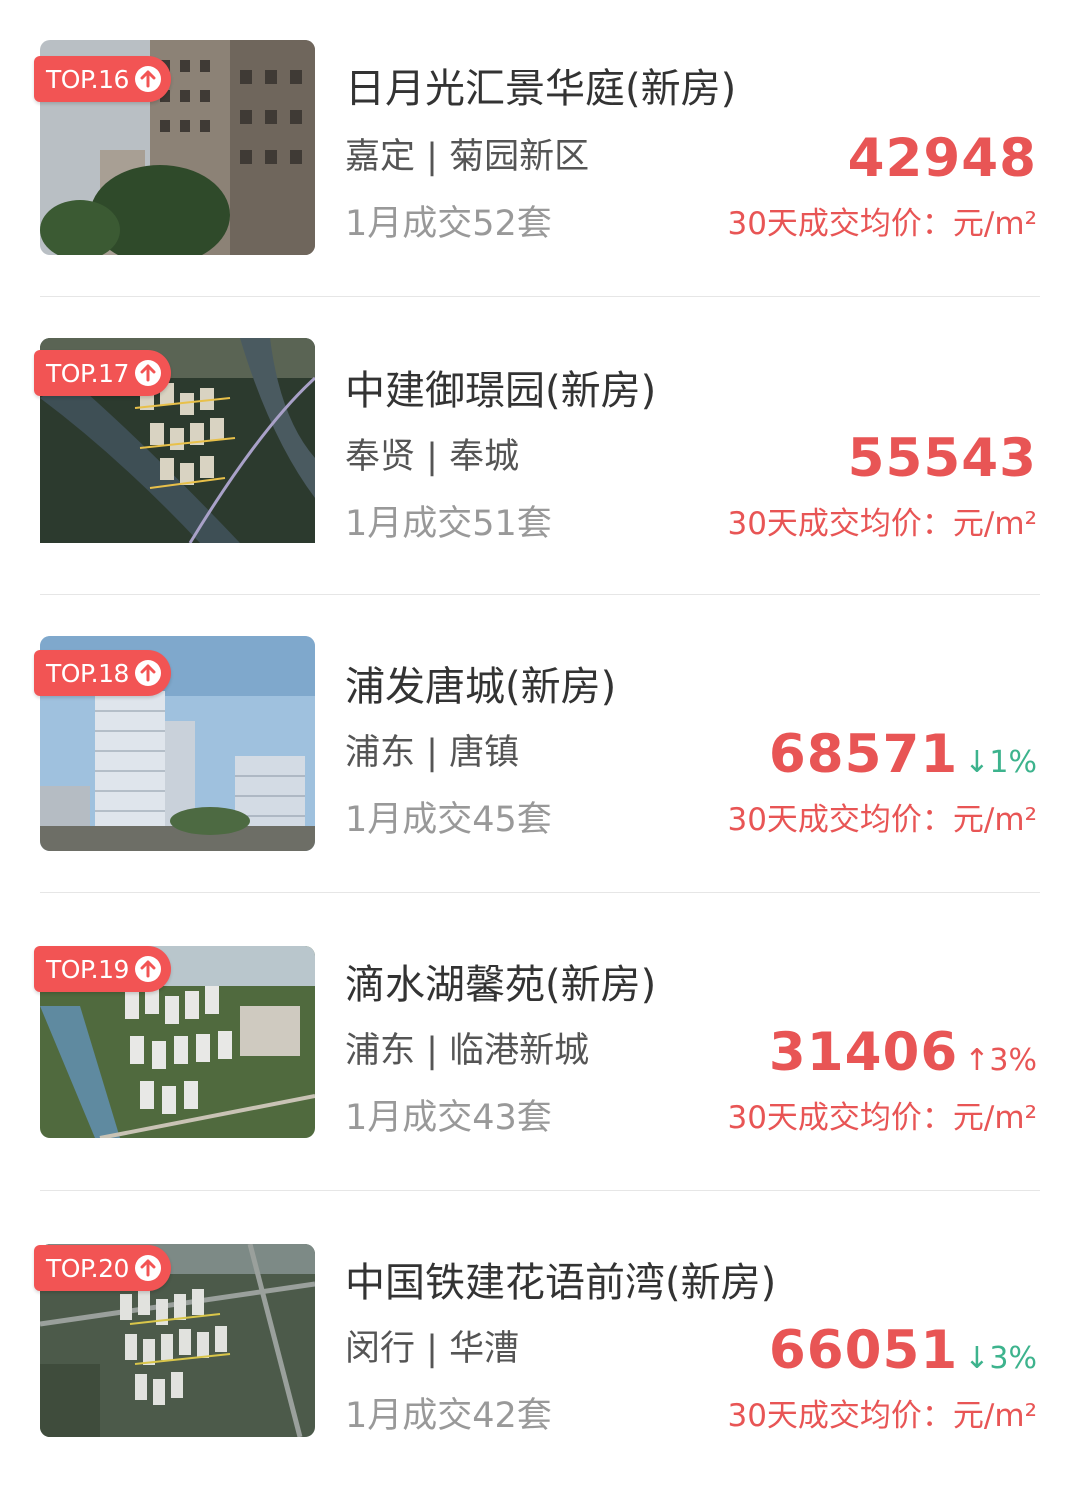 The image size is (1080, 1494). I want to click on property-location: 奉贤 | 奉城, so click(432, 457).